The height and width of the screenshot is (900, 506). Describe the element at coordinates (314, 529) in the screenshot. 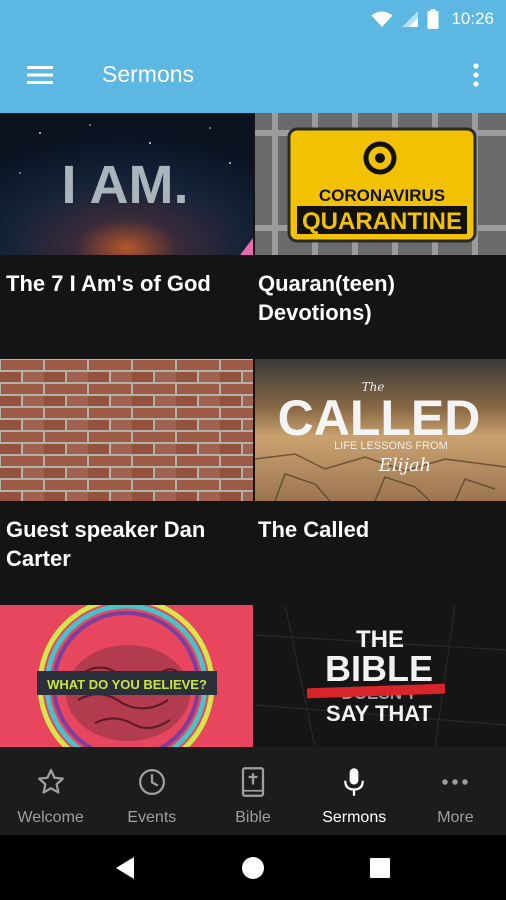

I see `sermon-title: The Called` at that location.